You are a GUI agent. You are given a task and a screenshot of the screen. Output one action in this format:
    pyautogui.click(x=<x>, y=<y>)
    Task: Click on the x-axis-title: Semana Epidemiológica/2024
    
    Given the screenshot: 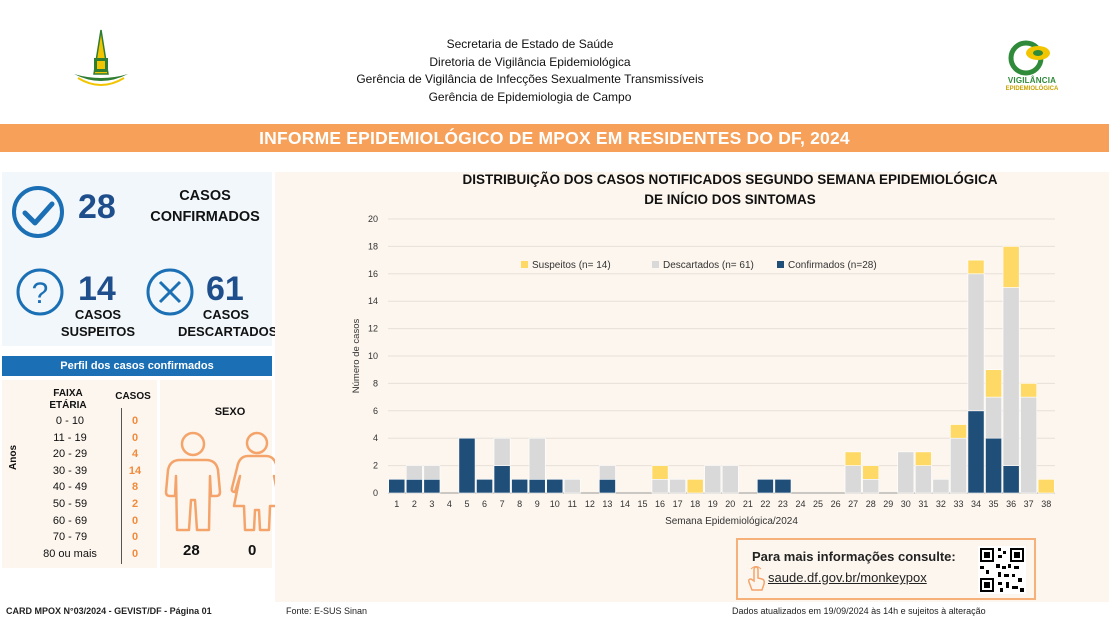 What is the action you would take?
    pyautogui.click(x=731, y=521)
    